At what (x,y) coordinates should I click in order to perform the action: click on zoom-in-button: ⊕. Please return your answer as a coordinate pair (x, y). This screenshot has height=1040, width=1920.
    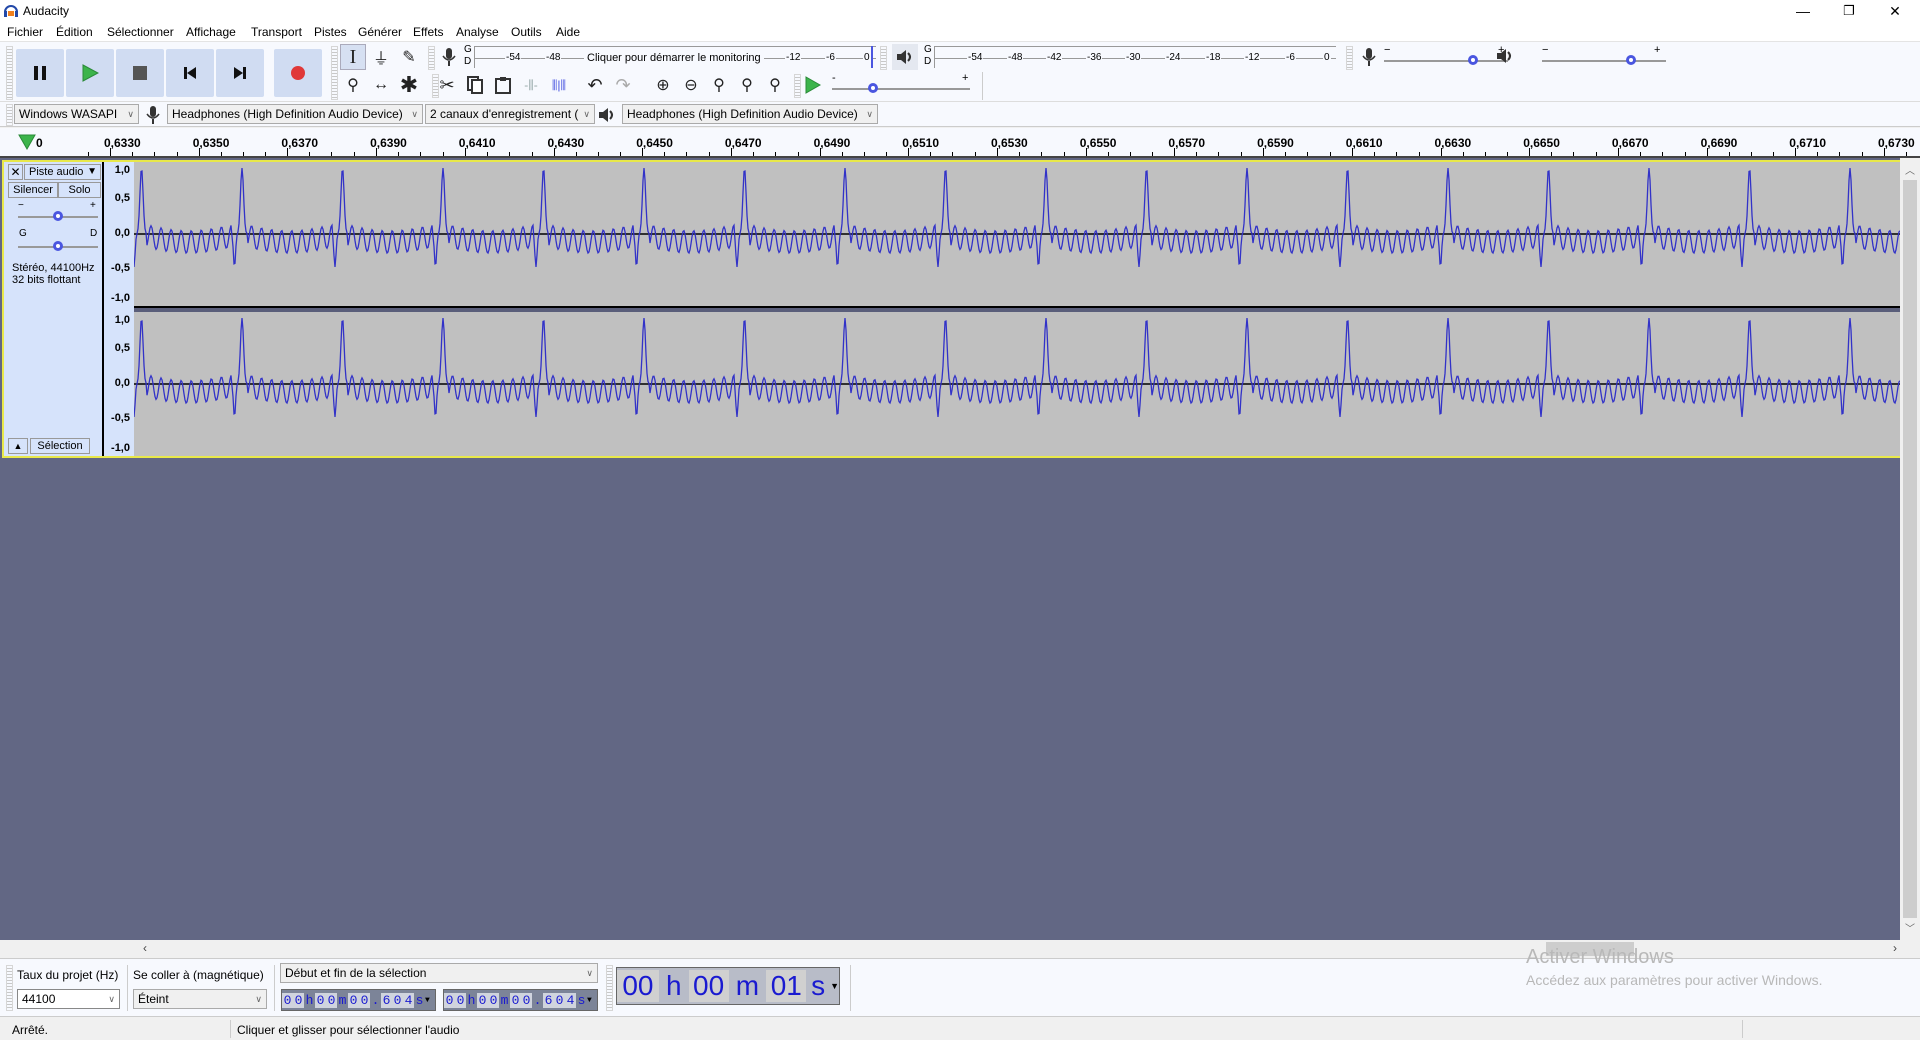
    Looking at the image, I should click on (663, 85).